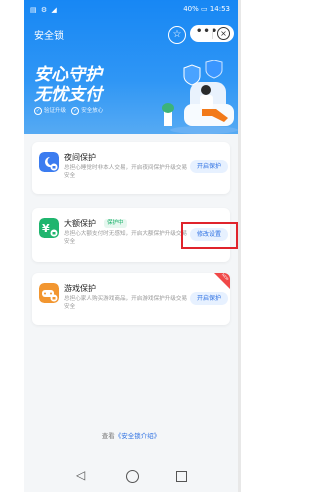 This screenshot has width=320, height=500. Describe the element at coordinates (115, 223) in the screenshot. I see `status-badge: 保护中` at that location.